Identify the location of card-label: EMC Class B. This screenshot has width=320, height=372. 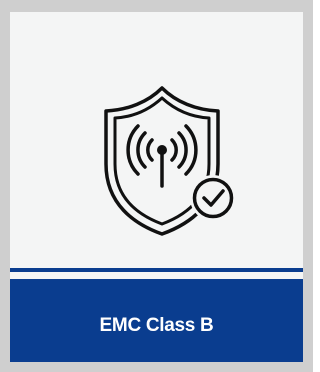
(156, 325).